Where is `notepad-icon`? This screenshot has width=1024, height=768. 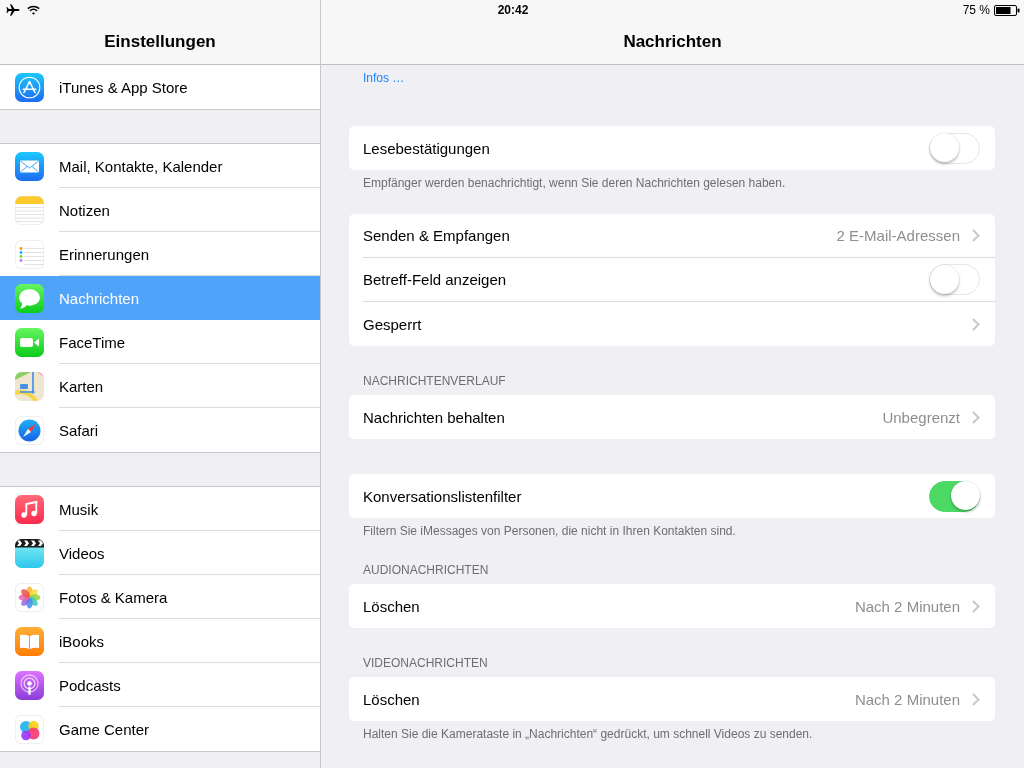
notepad-icon is located at coordinates (29, 210).